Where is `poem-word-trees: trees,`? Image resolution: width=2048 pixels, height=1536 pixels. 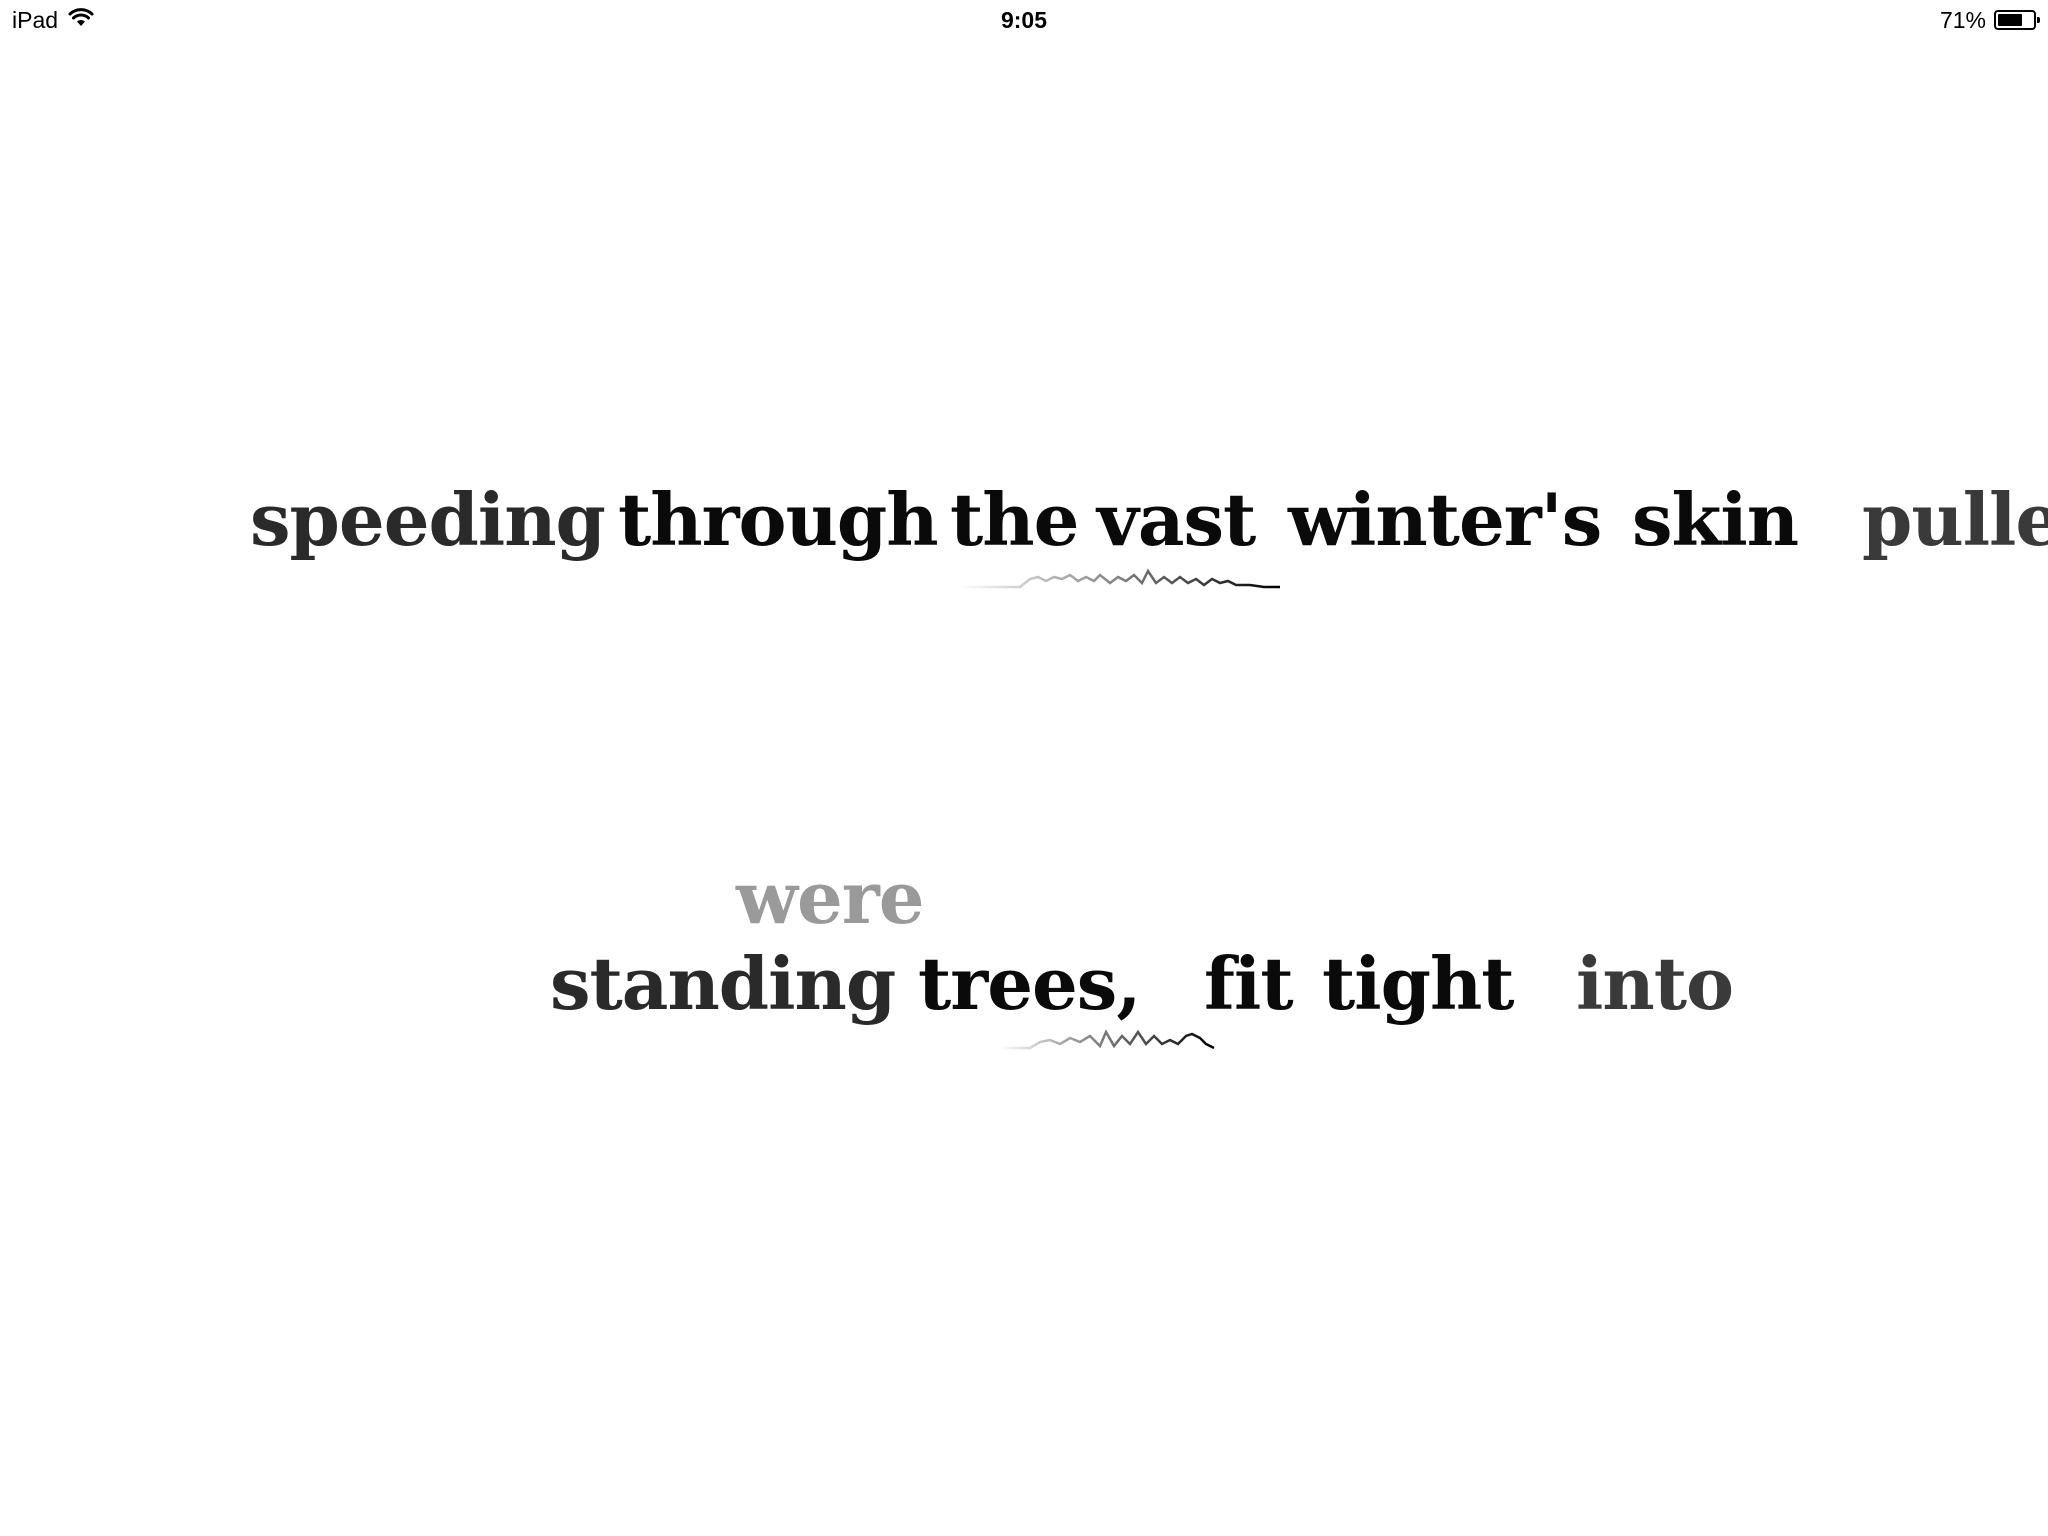
poem-word-trees: trees, is located at coordinates (1029, 984).